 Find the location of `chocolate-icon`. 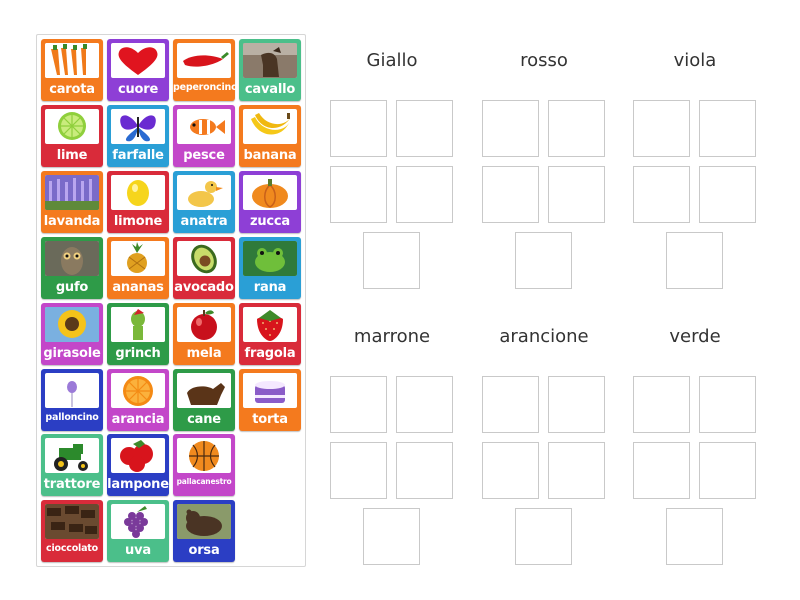

chocolate-icon is located at coordinates (72, 521).